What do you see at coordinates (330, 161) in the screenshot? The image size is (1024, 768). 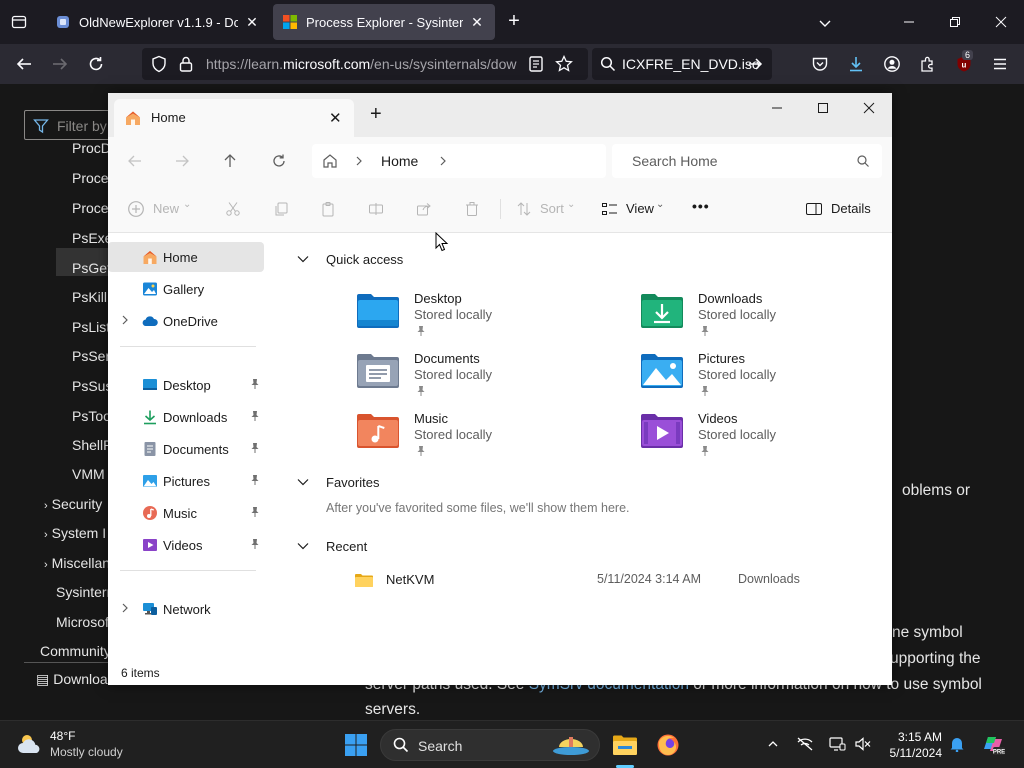 I see `home-outline-icon` at bounding box center [330, 161].